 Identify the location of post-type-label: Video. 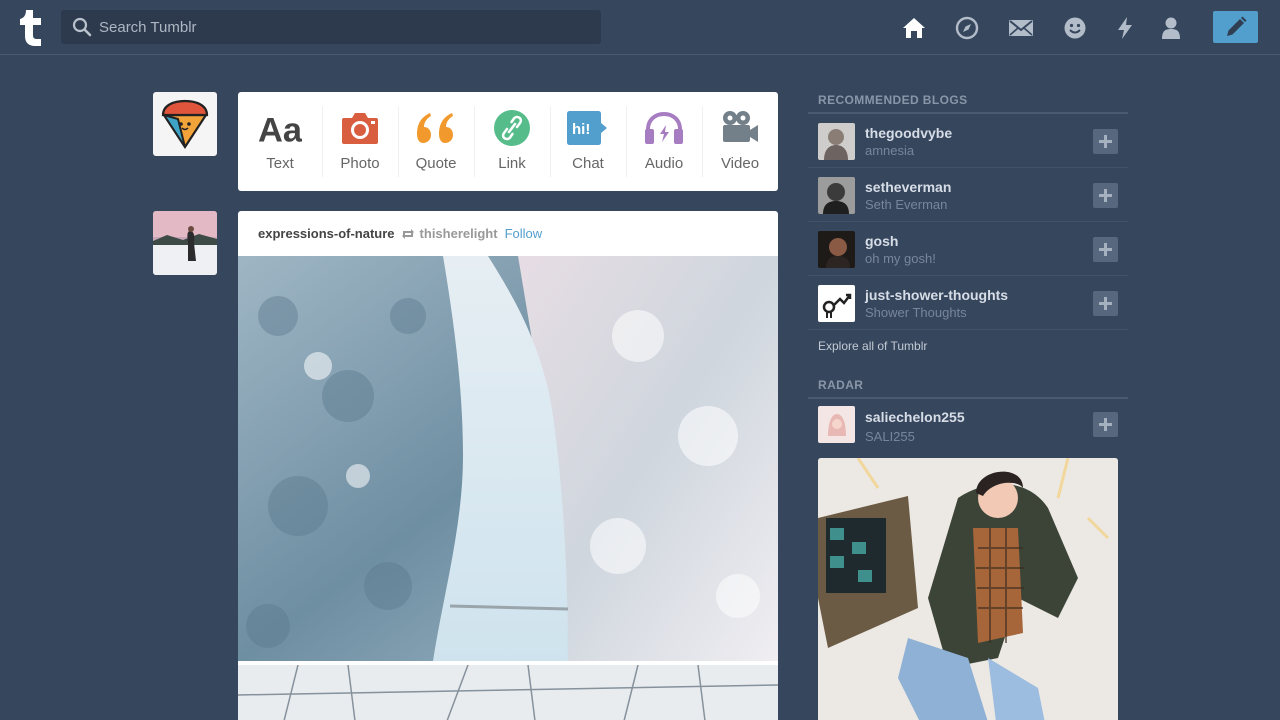
(740, 163).